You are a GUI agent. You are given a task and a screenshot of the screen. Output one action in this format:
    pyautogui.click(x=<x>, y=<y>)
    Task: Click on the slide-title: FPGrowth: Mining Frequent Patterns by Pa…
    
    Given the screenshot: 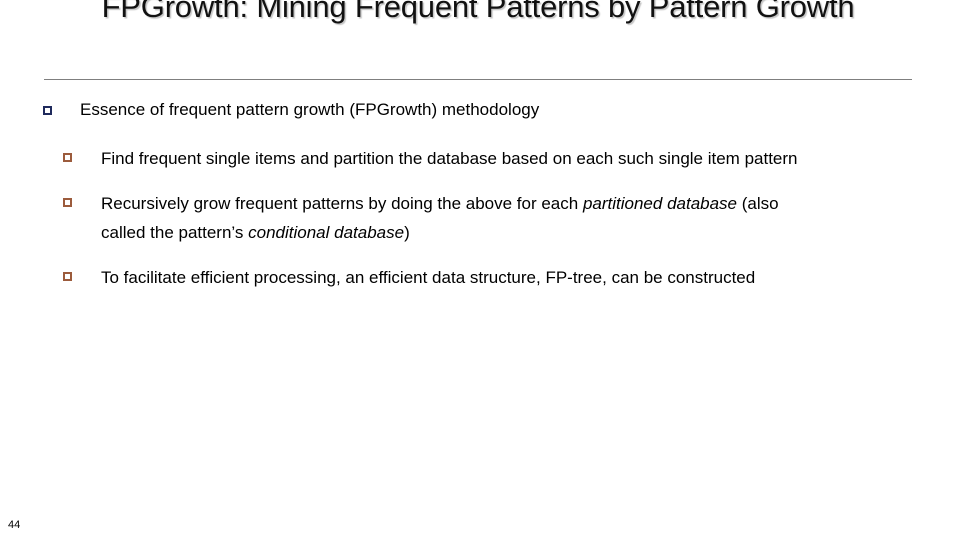 What is the action you would take?
    pyautogui.click(x=478, y=12)
    